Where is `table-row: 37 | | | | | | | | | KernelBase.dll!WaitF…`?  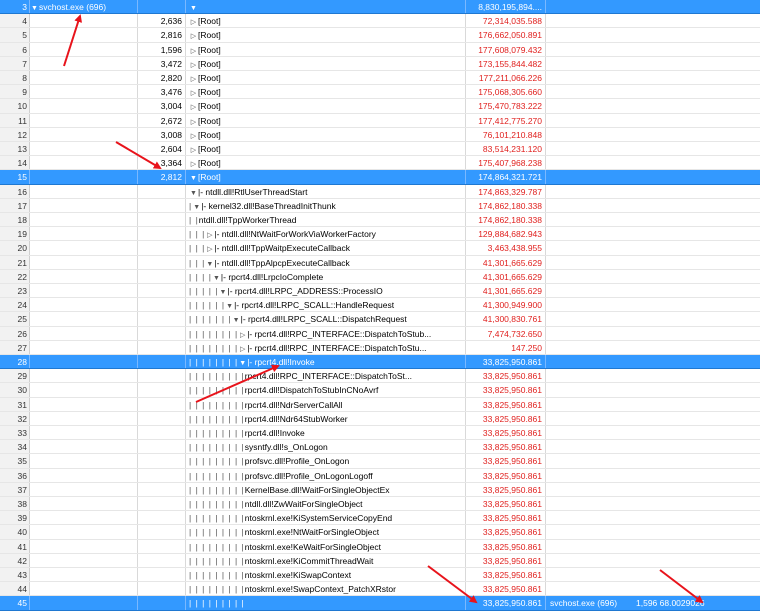
table-row: 37 | | | | | | | | | KernelBase.dll!WaitF… is located at coordinates (380, 489).